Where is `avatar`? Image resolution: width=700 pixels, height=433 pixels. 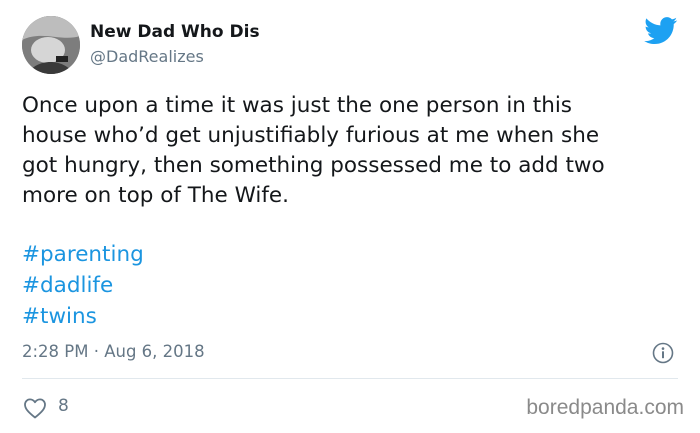 avatar is located at coordinates (51, 45).